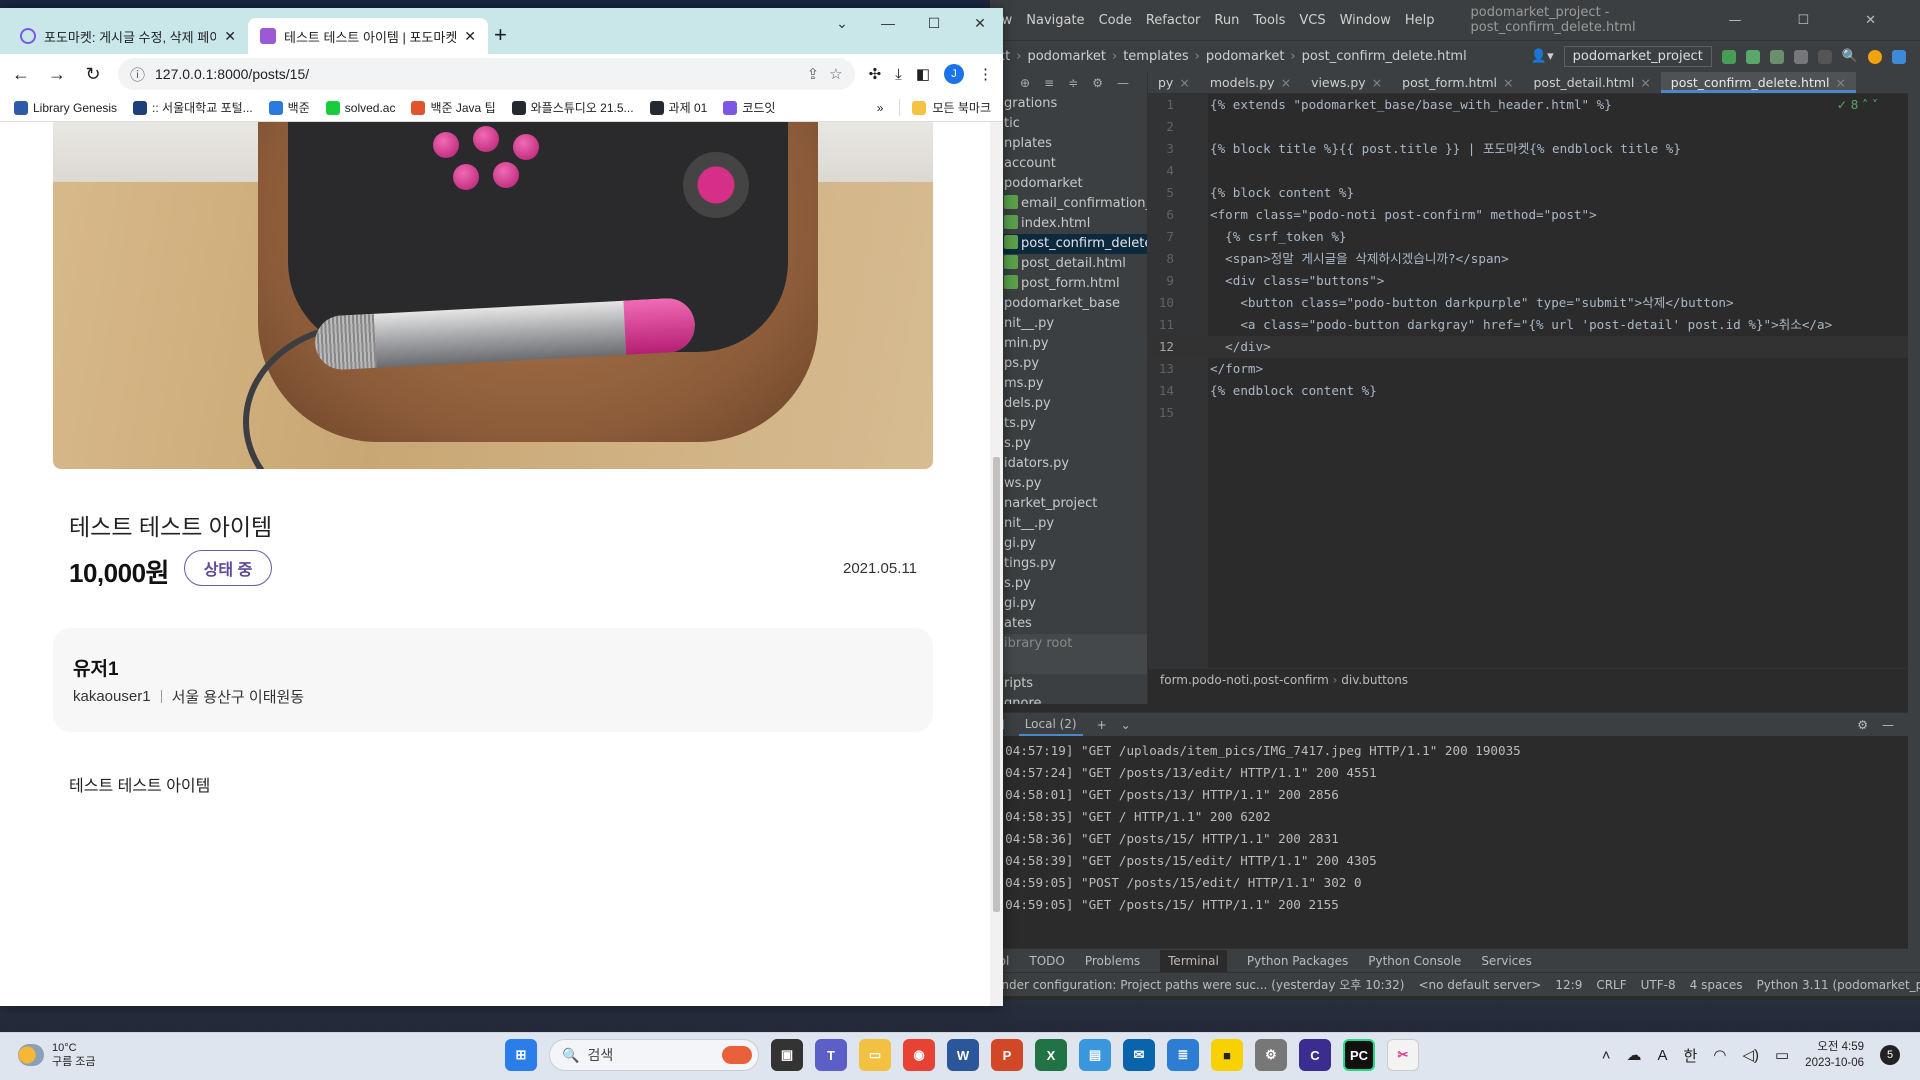 The height and width of the screenshot is (1080, 1920). I want to click on scrollbar-thumb, so click(996, 684).